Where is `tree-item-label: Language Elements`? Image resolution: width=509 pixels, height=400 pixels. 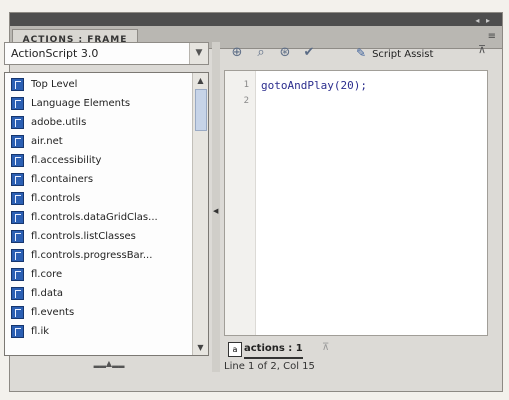
tree-item-label: Language Elements is located at coordinates (81, 103).